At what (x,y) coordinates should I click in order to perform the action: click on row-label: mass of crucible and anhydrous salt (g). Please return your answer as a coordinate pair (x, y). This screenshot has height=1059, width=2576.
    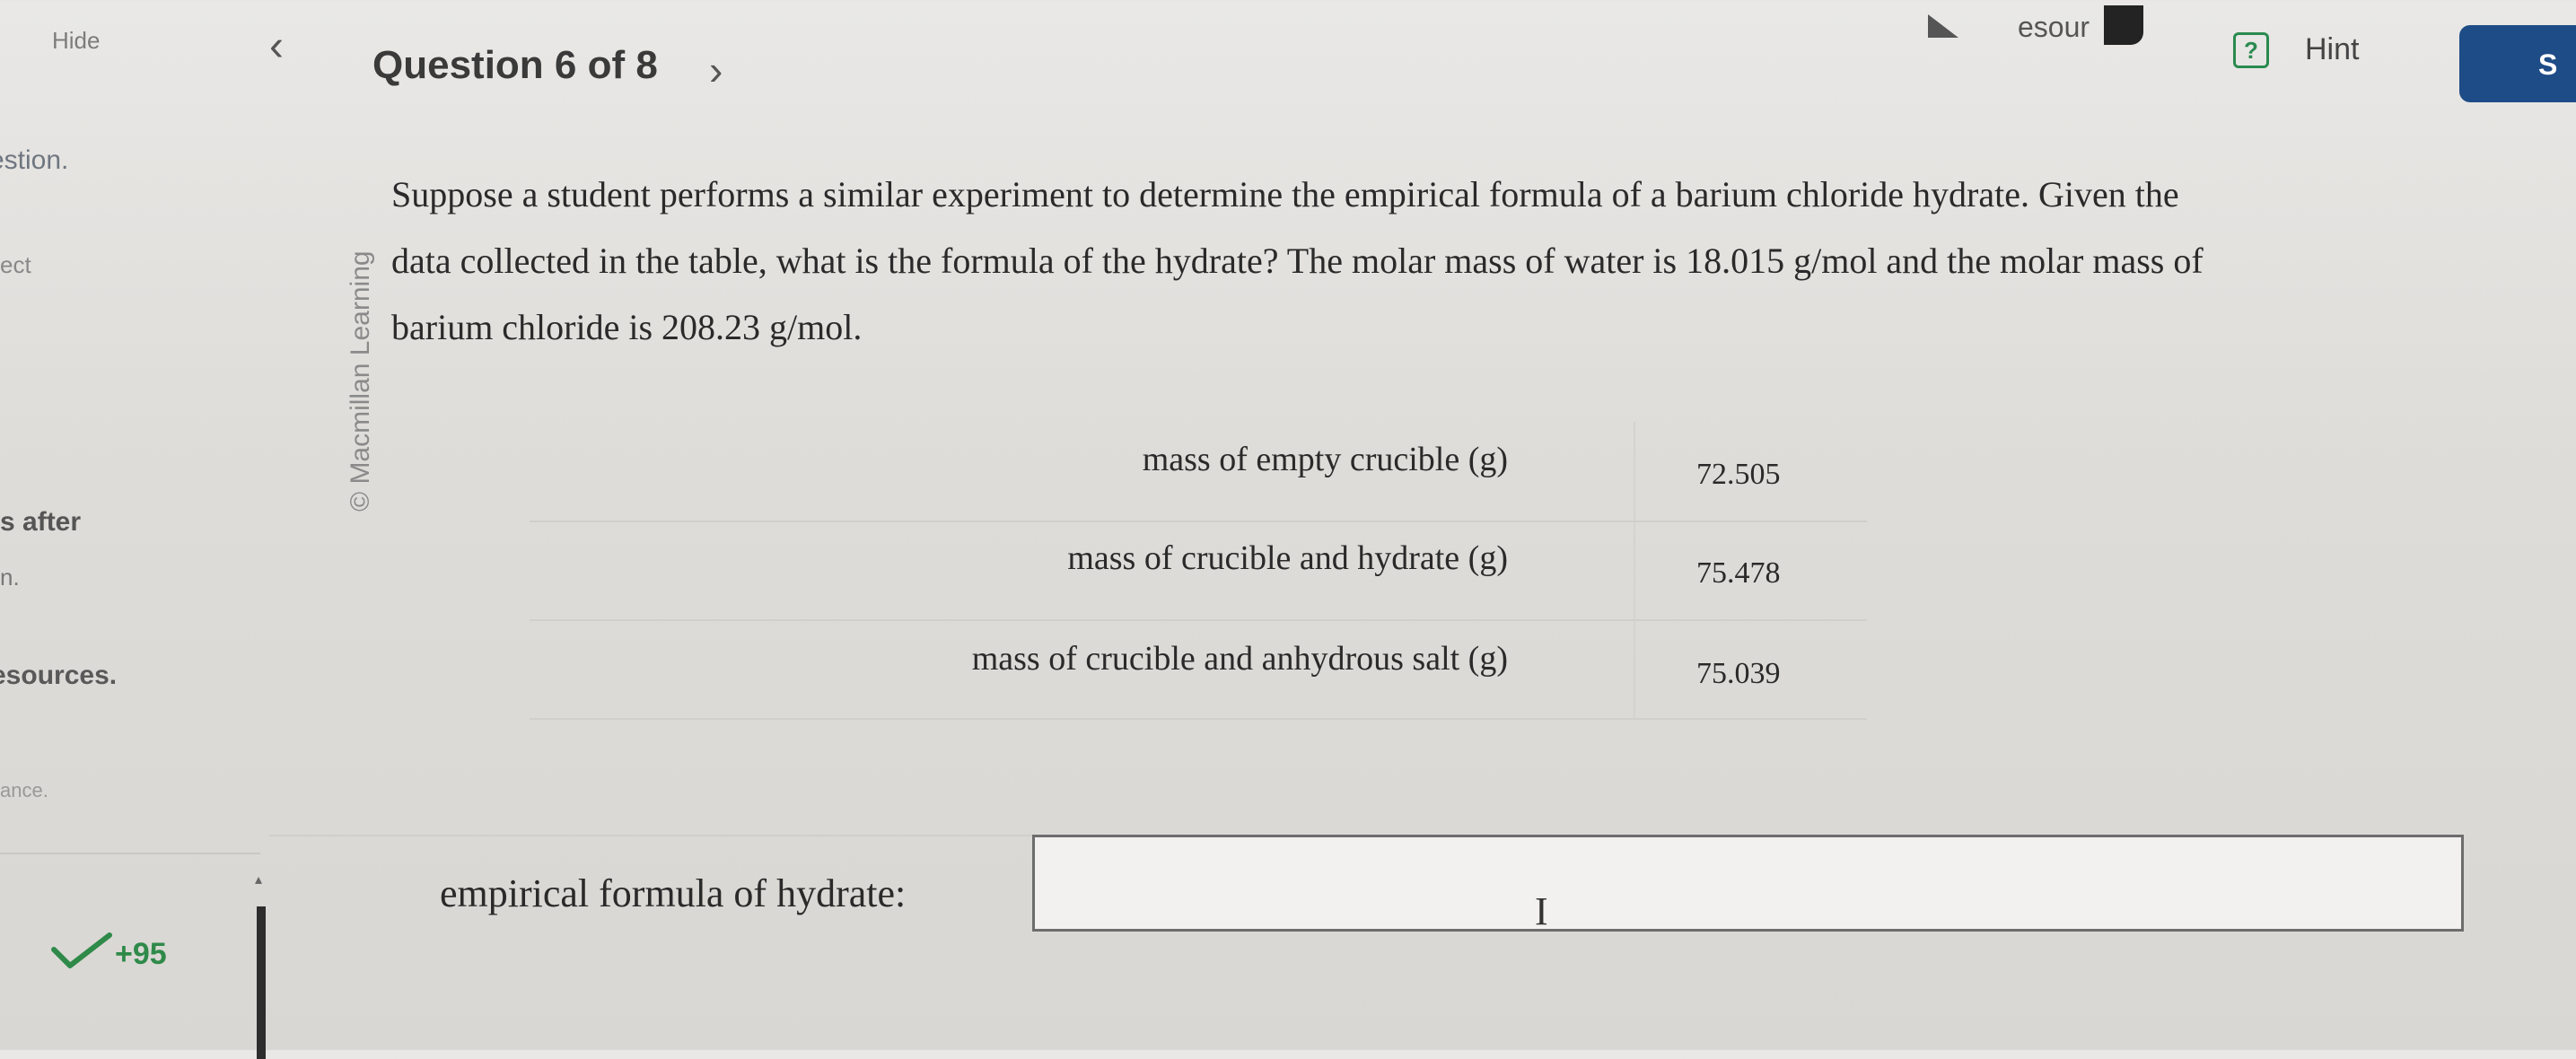
    Looking at the image, I should click on (1239, 659).